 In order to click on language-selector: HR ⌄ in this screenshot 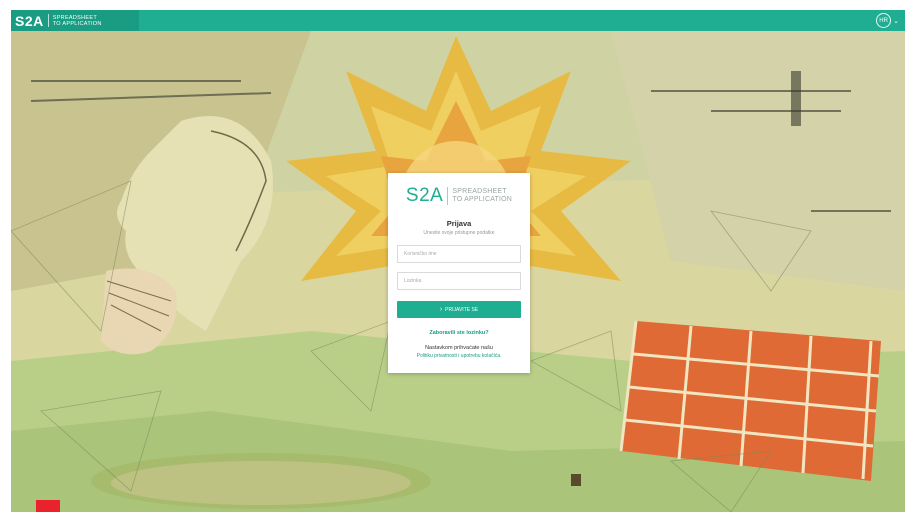, I will do `click(887, 20)`.